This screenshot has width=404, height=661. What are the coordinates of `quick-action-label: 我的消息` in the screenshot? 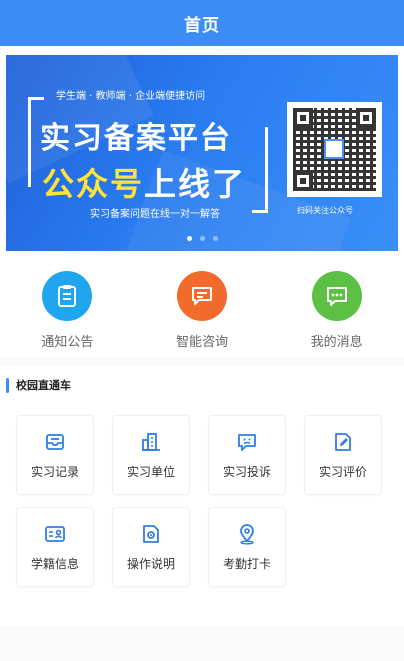 It's located at (336, 342).